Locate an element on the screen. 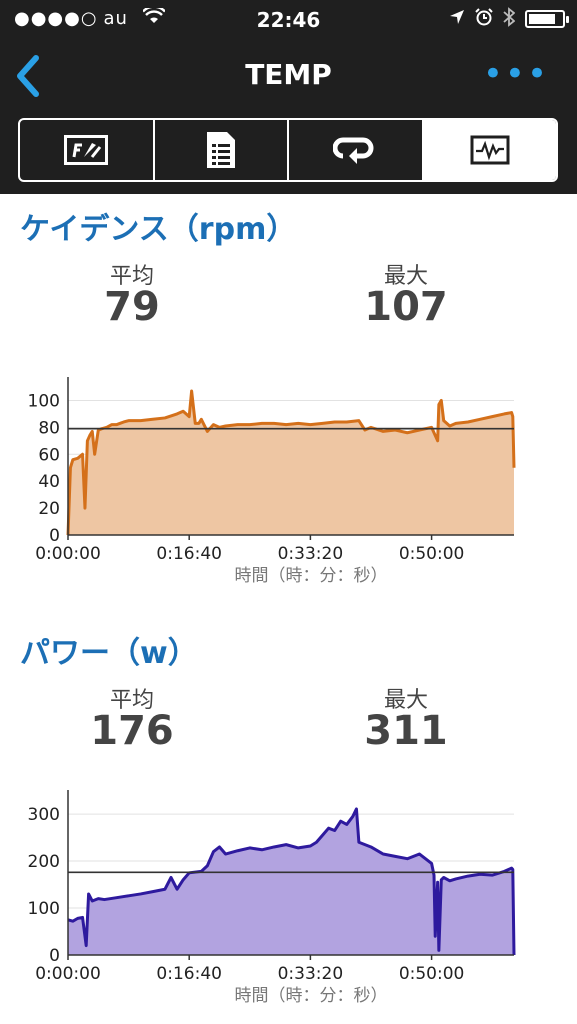 The width and height of the screenshot is (577, 1024). tab-laps is located at coordinates (356, 150).